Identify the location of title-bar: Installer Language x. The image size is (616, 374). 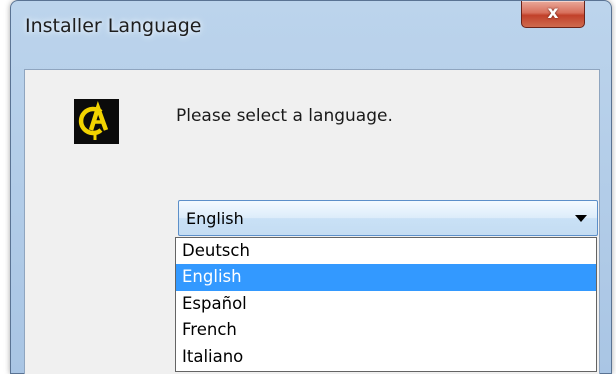
(311, 23).